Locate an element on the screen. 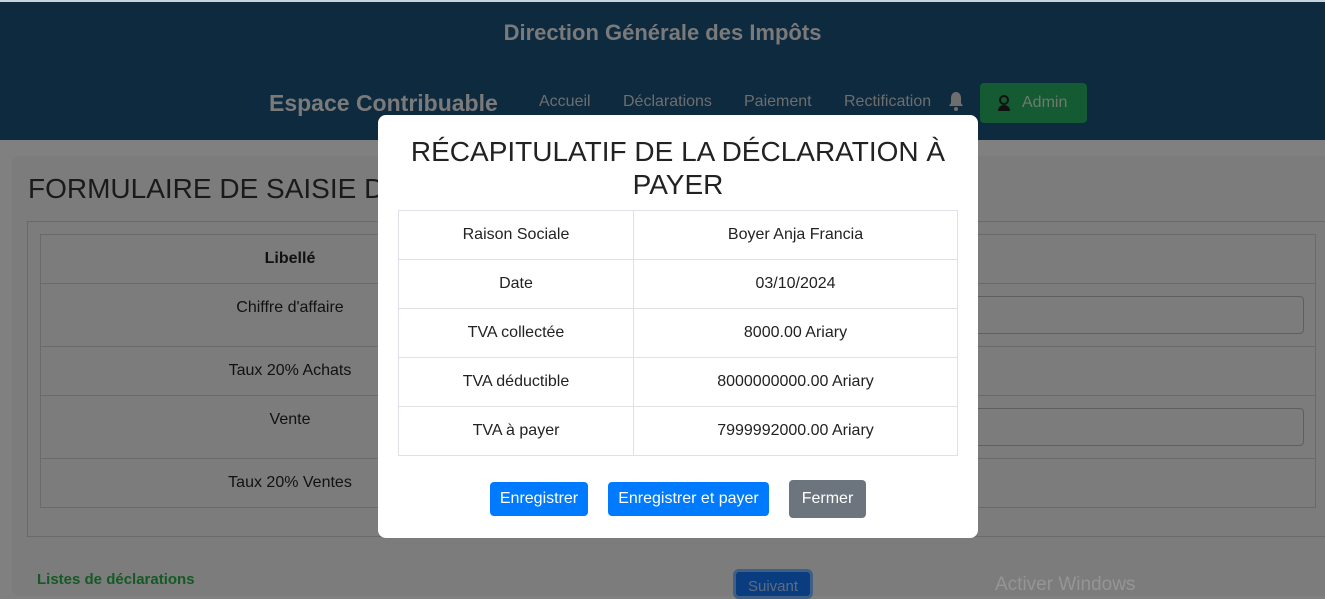  table-row: TVA à payer 7999992000.00 Ariary is located at coordinates (678, 431).